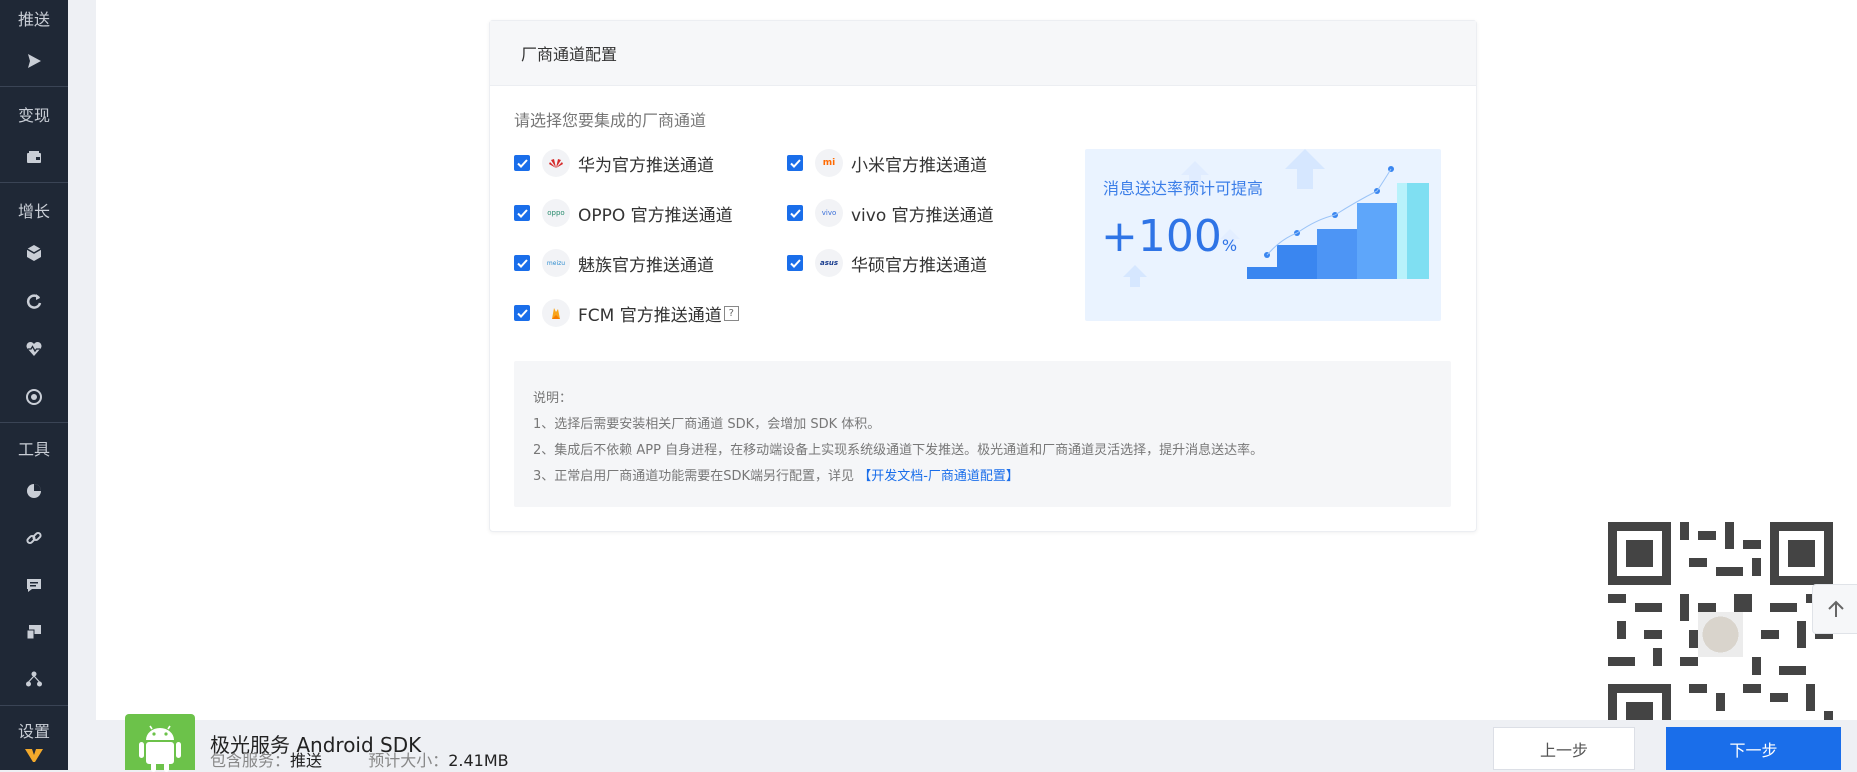 This screenshot has height=772, width=1857. I want to click on wallet-icon, so click(34, 157).